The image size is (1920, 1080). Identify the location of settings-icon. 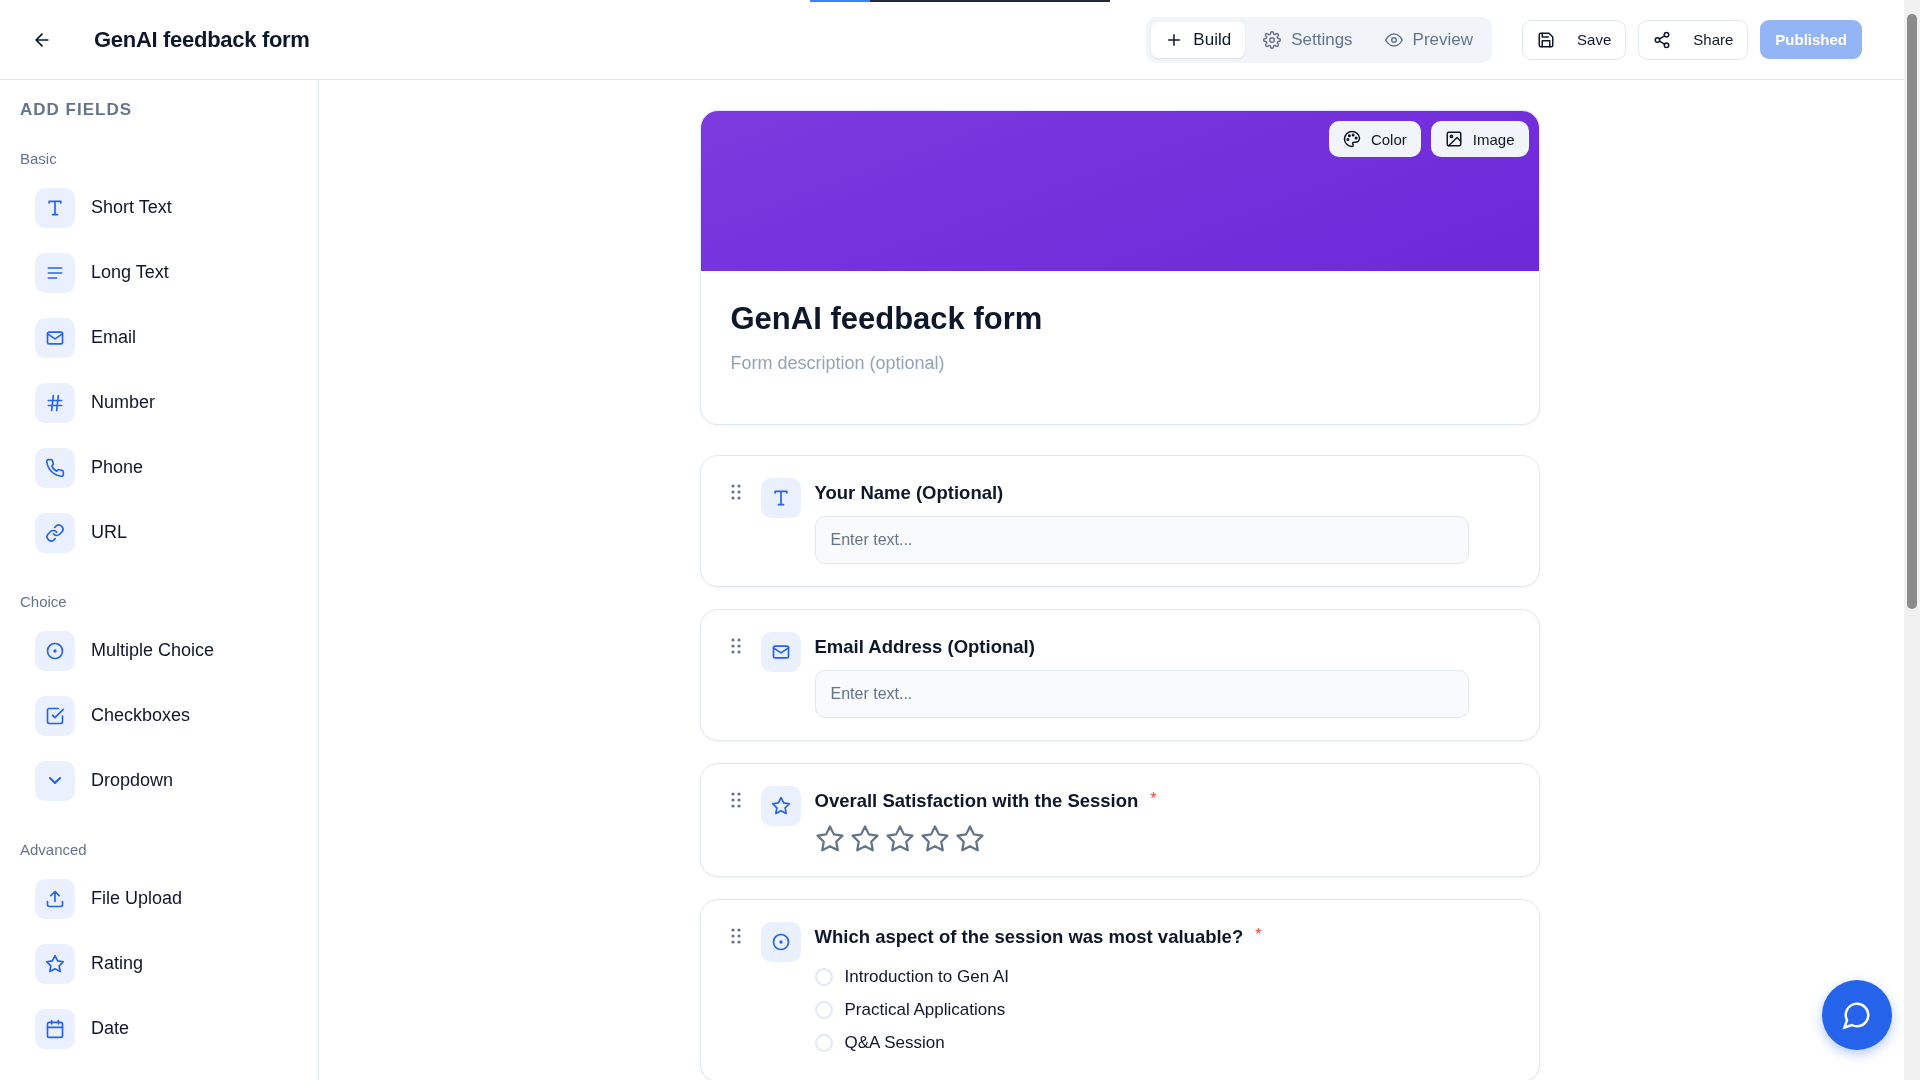
(1272, 39).